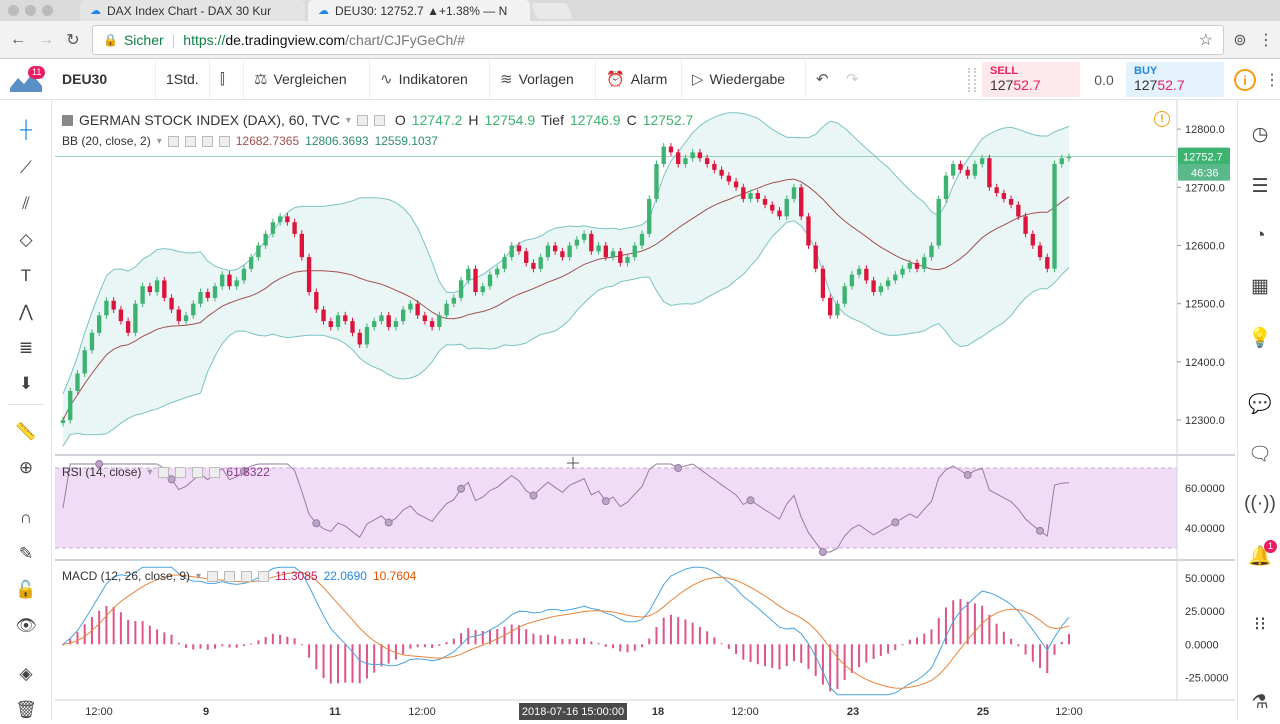 Image resolution: width=1280 pixels, height=724 pixels. What do you see at coordinates (264, 576) in the screenshot?
I see `macd-close-icon` at bounding box center [264, 576].